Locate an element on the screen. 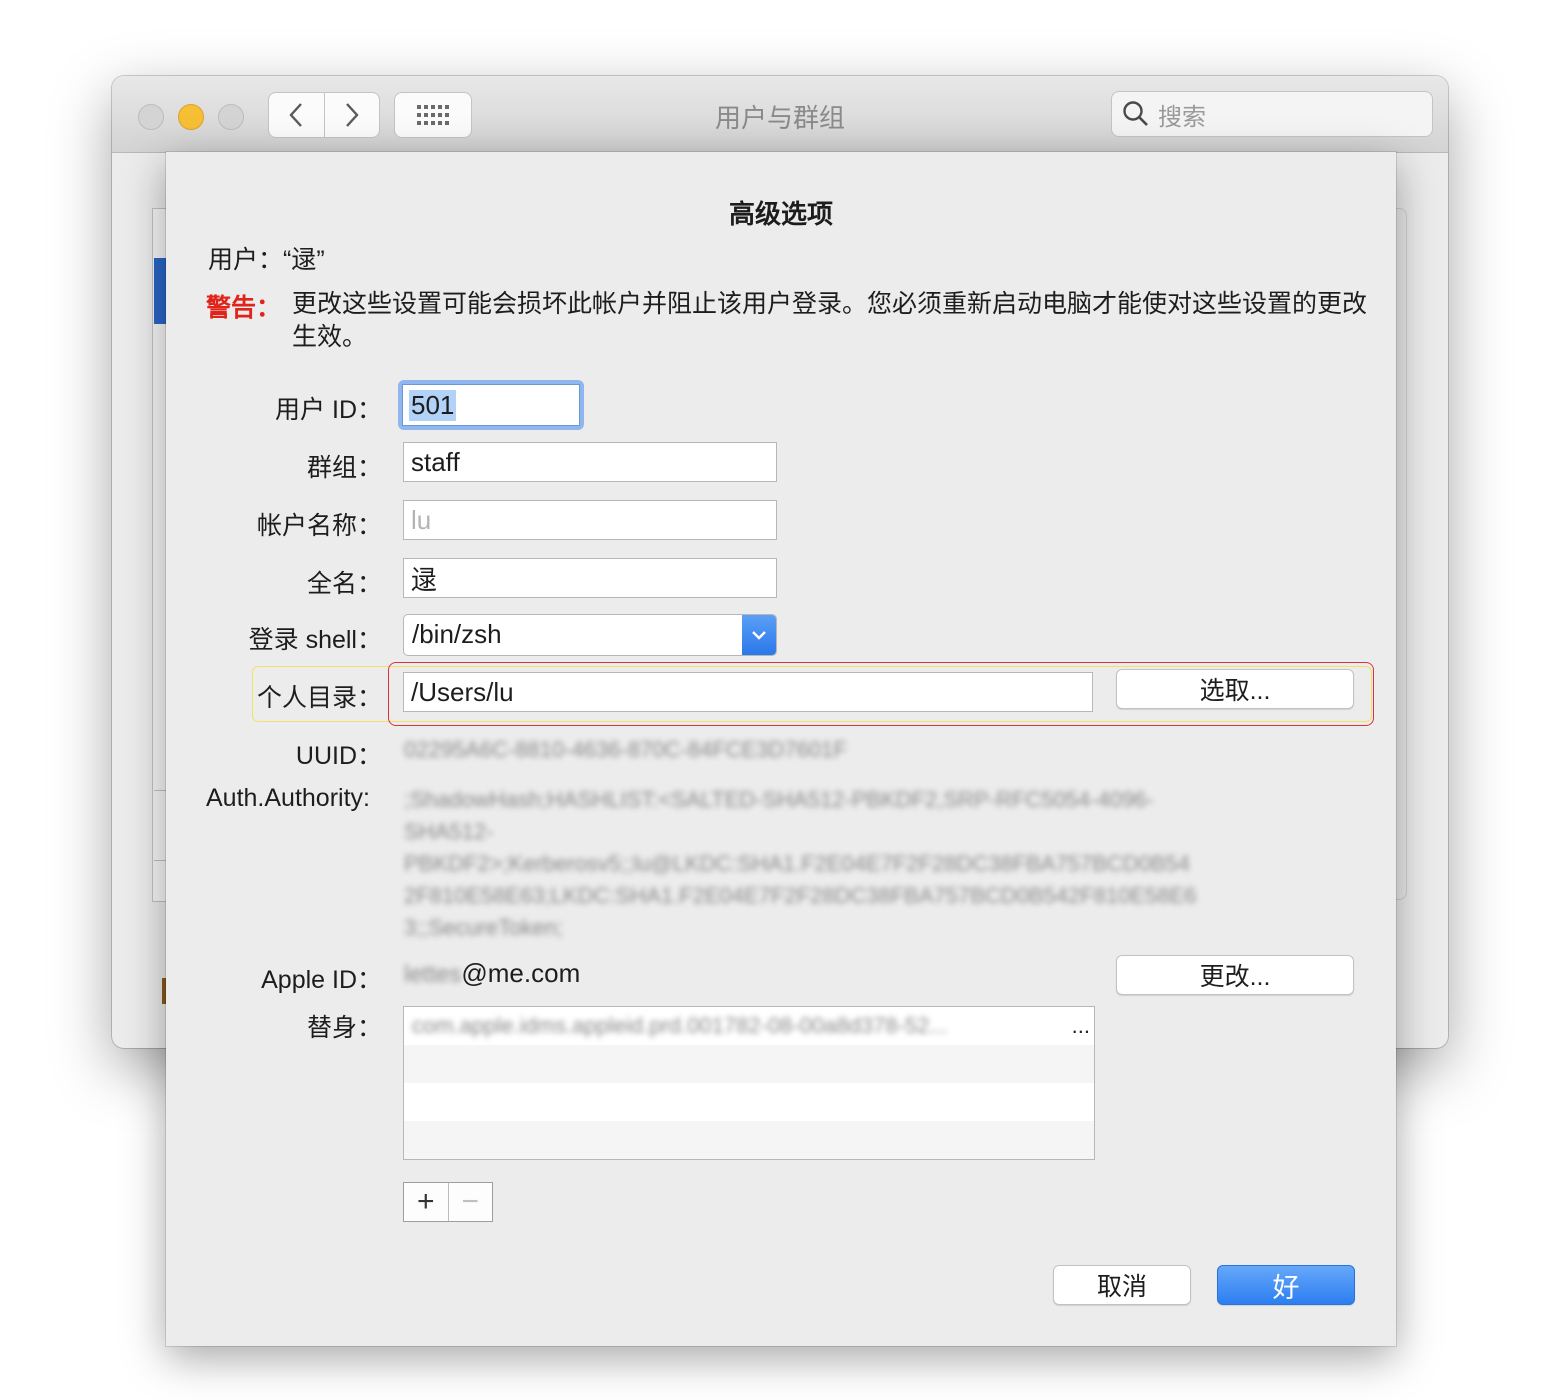  home-dir-field: /Users/lu is located at coordinates (748, 692).